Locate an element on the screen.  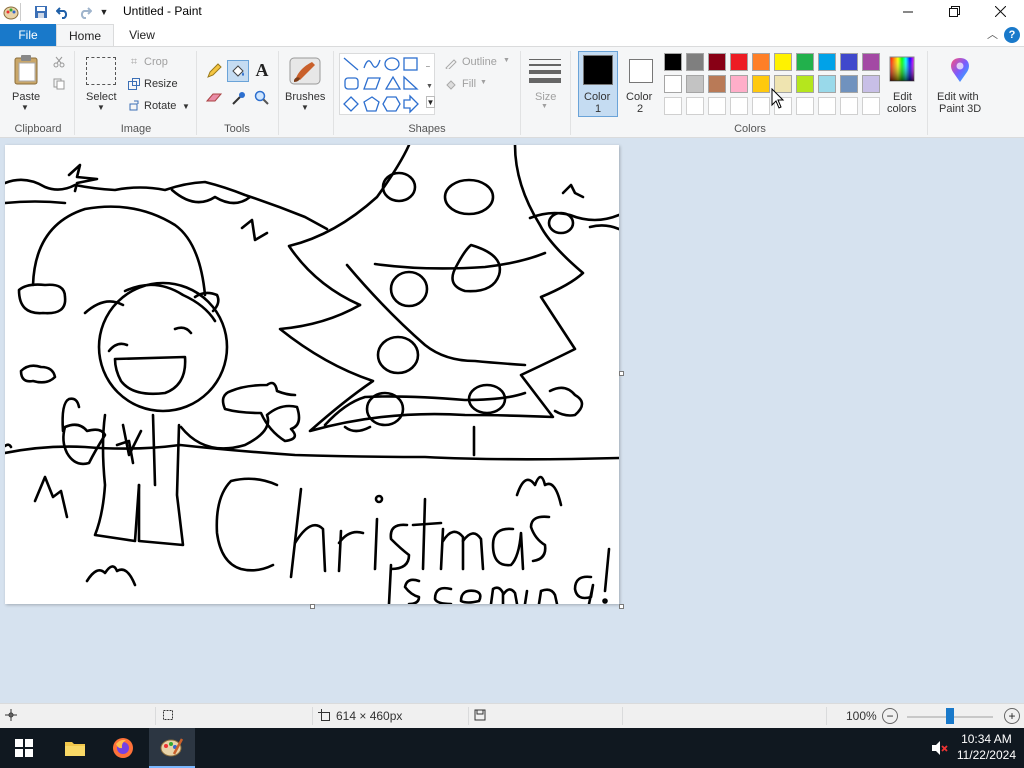
size-button: Size is located at coordinates (545, 97).